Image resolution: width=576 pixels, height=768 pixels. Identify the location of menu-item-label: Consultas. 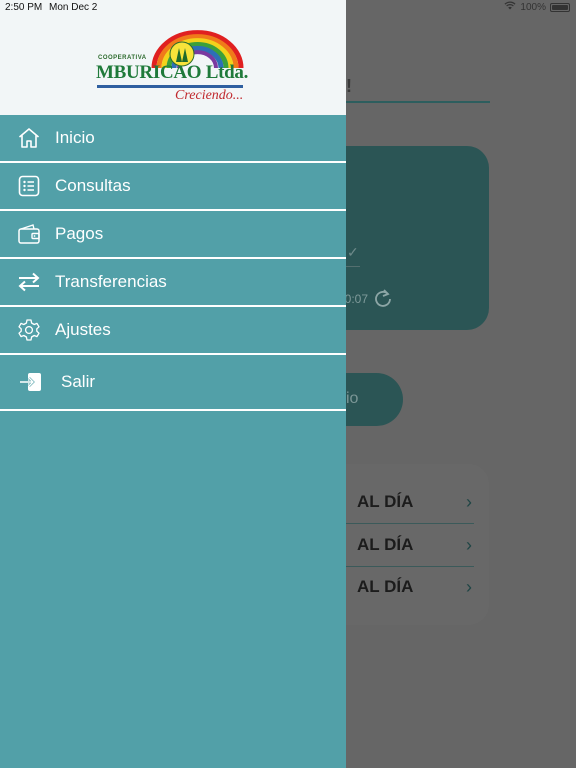
(93, 185).